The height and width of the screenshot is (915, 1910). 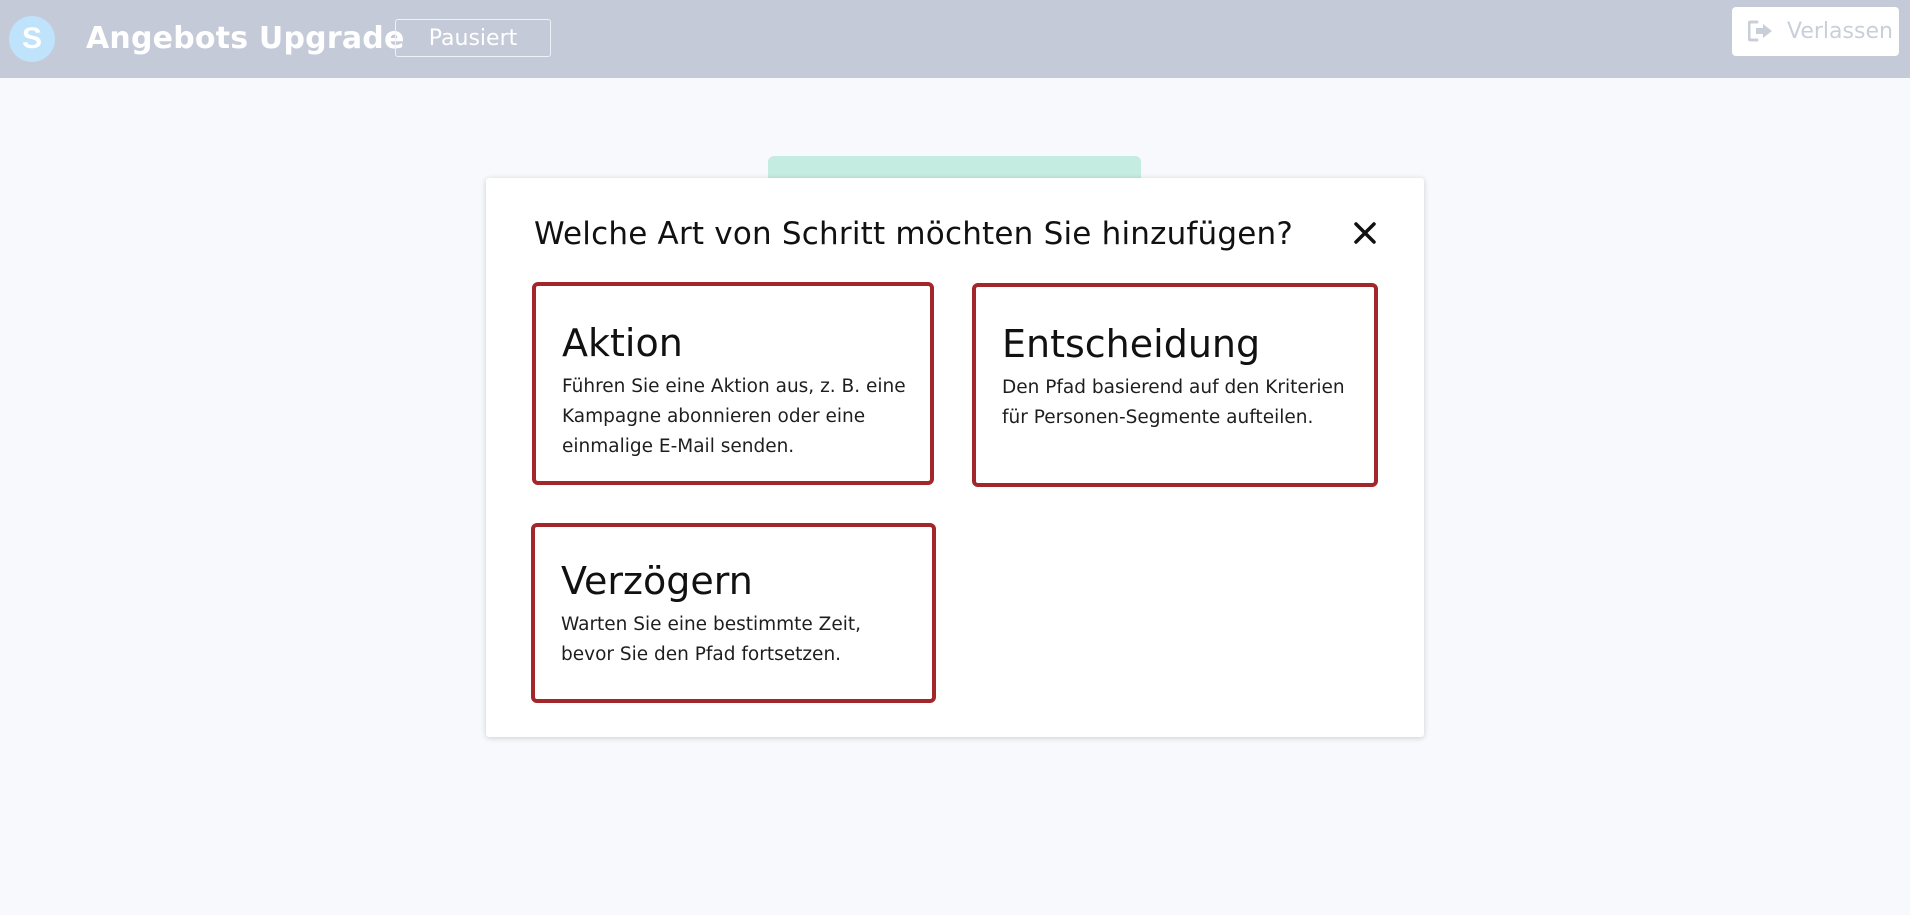 What do you see at coordinates (955, 39) in the screenshot?
I see `top-bar: S Angebots Upgrade Pausiert Verlassen` at bounding box center [955, 39].